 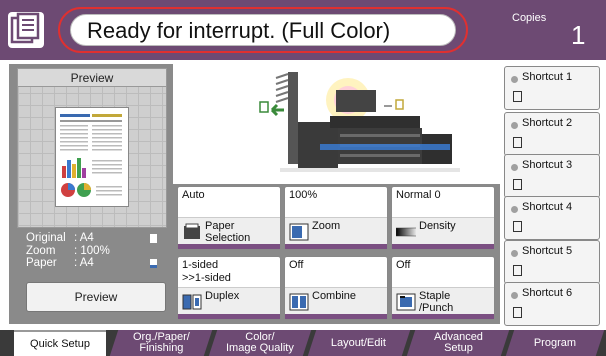 I want to click on tab-layout-edit: Layout/Edit, so click(x=359, y=343).